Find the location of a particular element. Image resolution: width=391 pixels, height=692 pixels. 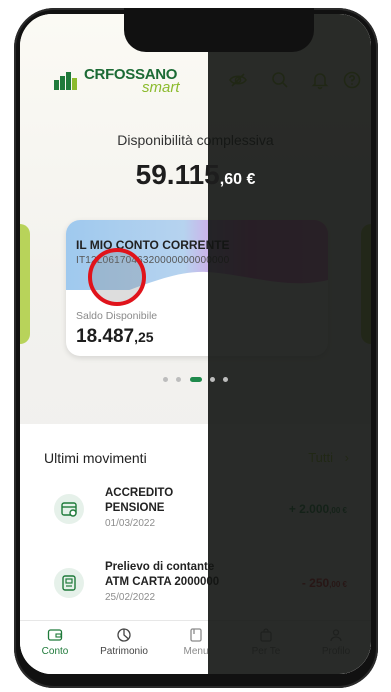

saldo-dec: ,25 is located at coordinates (144, 337).